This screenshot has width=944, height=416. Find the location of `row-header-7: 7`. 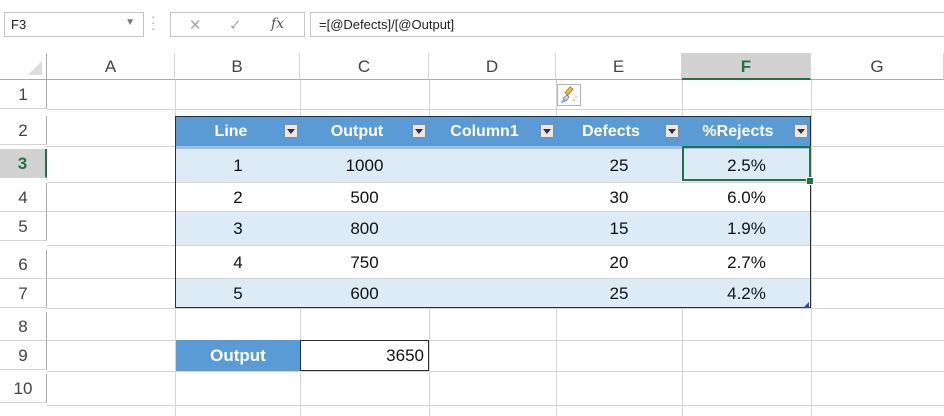

row-header-7: 7 is located at coordinates (23, 293).